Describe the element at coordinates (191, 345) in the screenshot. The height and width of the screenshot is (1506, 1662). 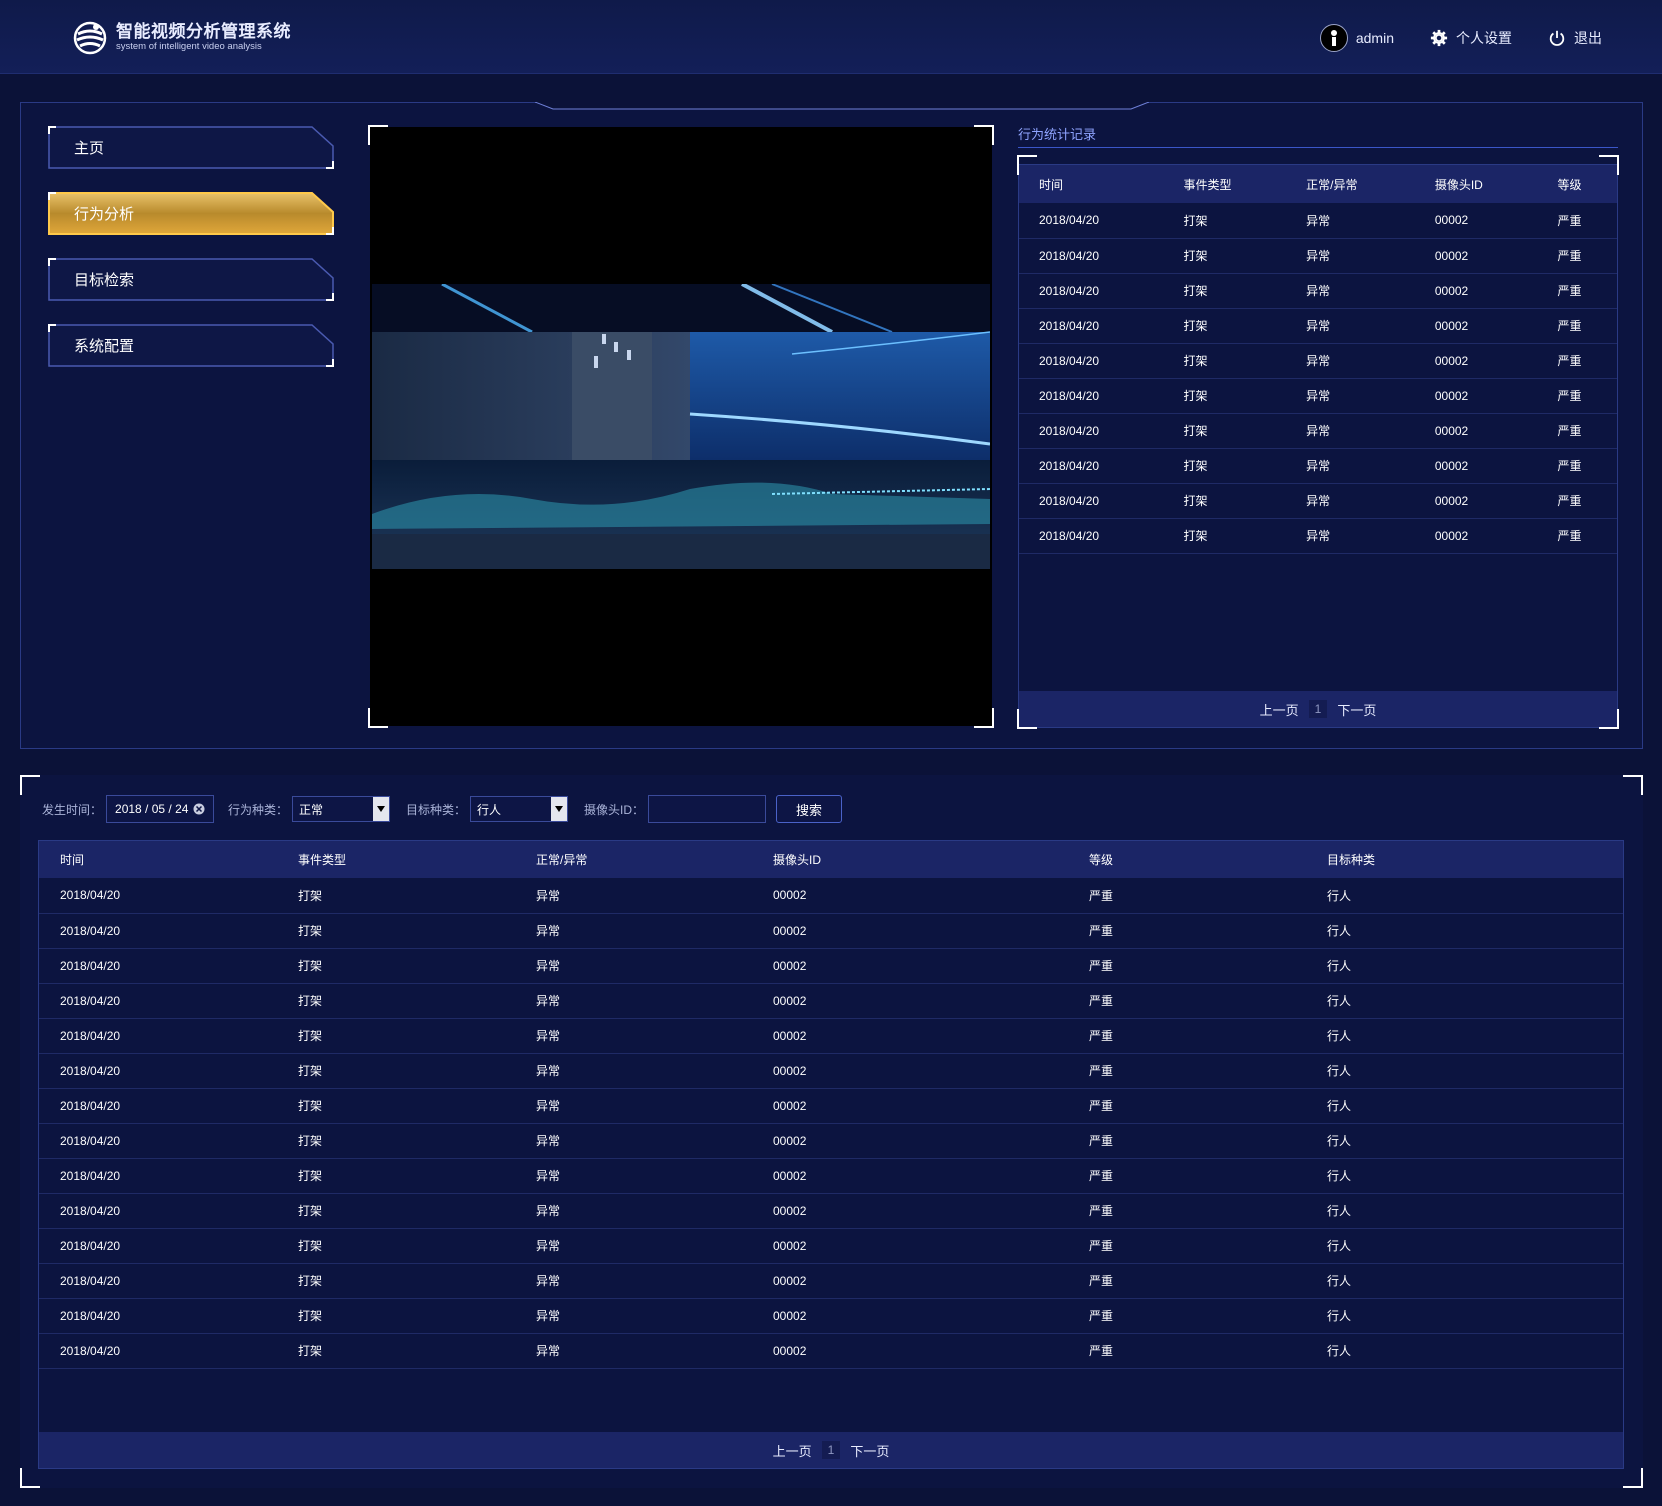
I see `nav-item-system-config: 系统配置` at that location.